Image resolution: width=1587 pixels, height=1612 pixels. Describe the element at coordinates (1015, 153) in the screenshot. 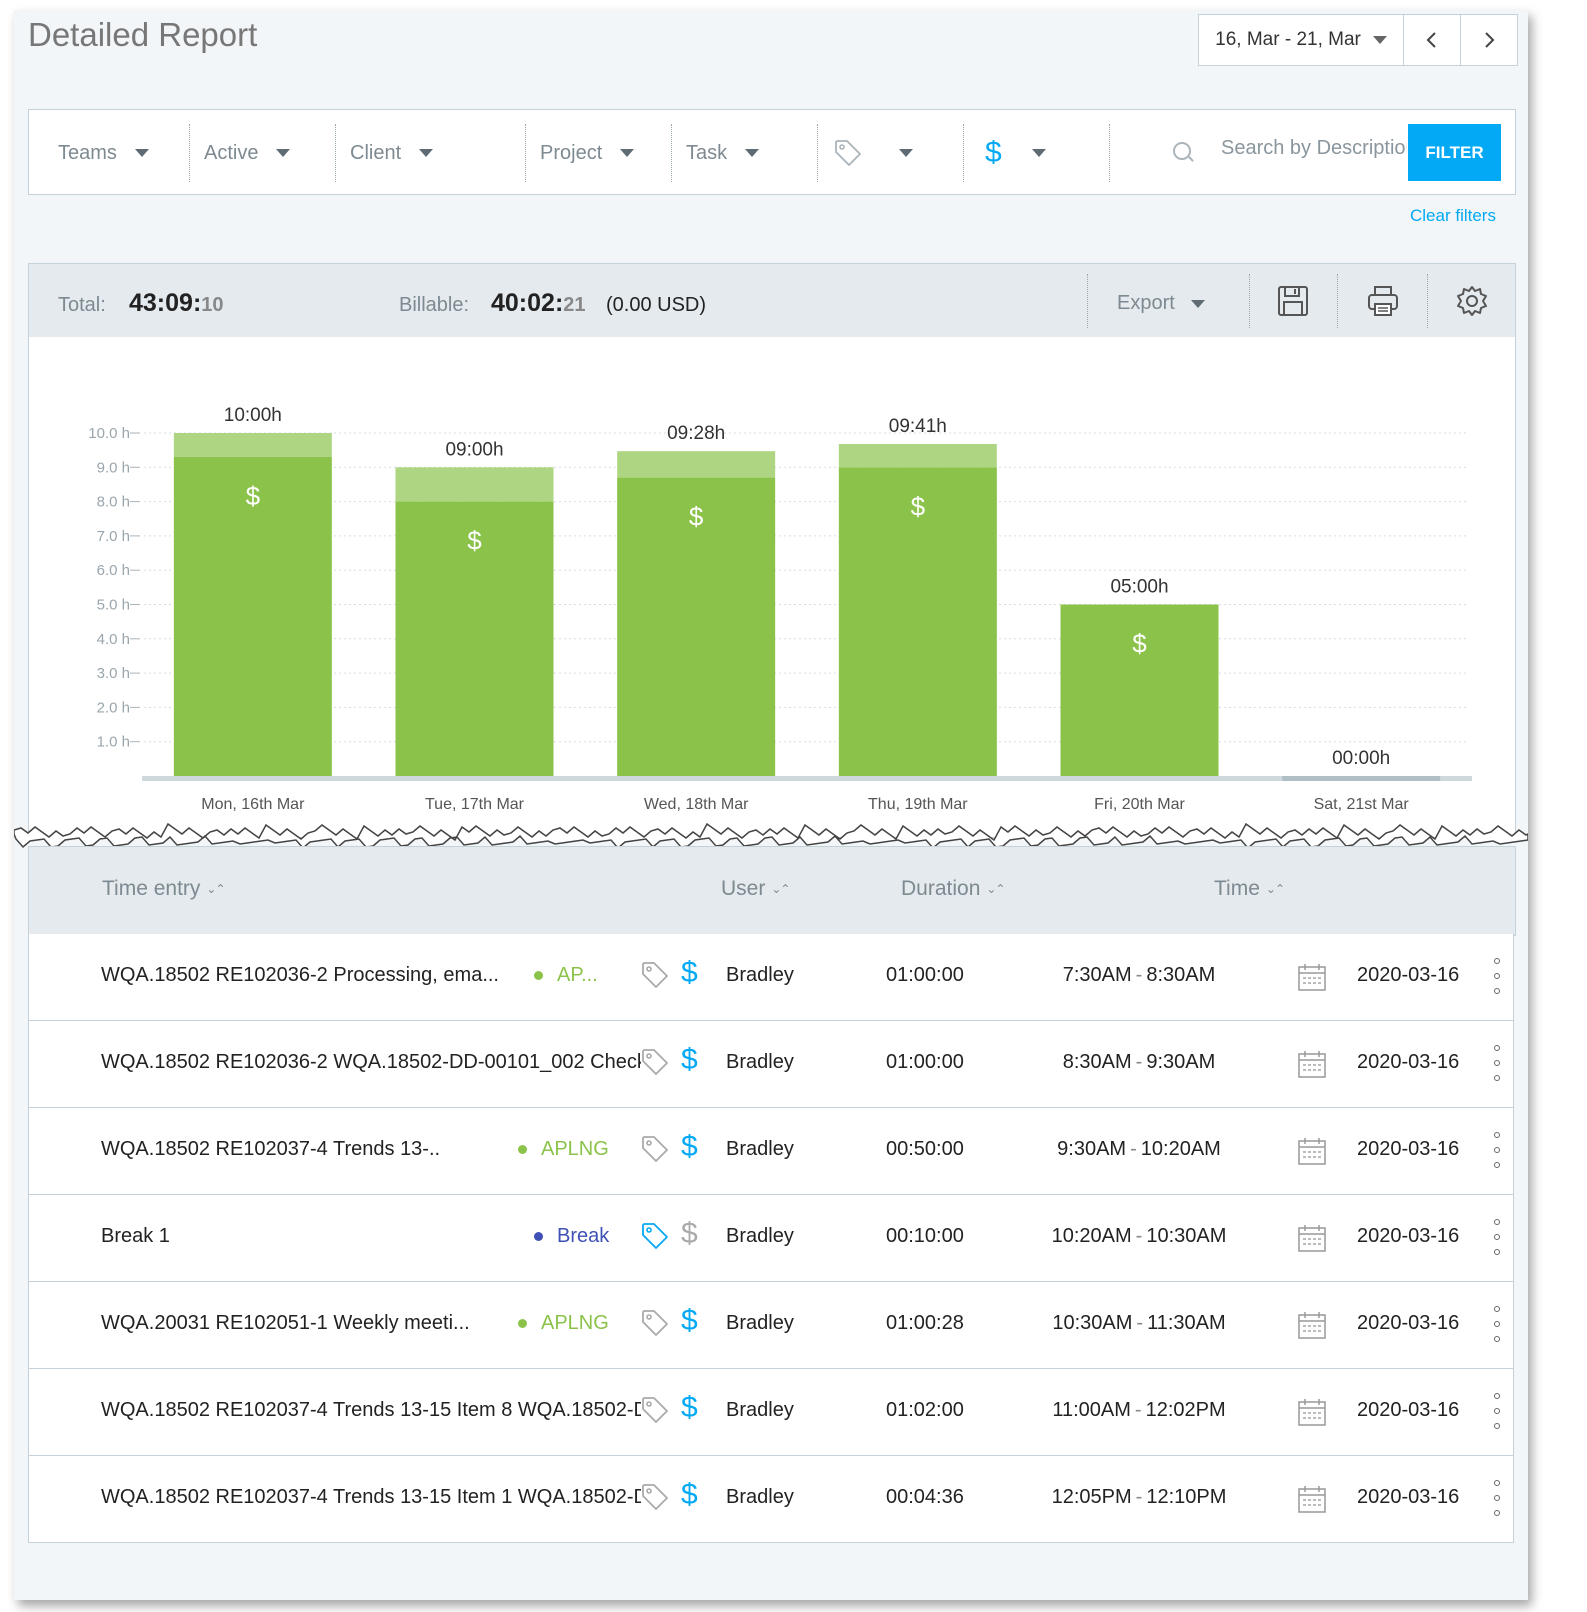

I see `billable-filter: $` at that location.